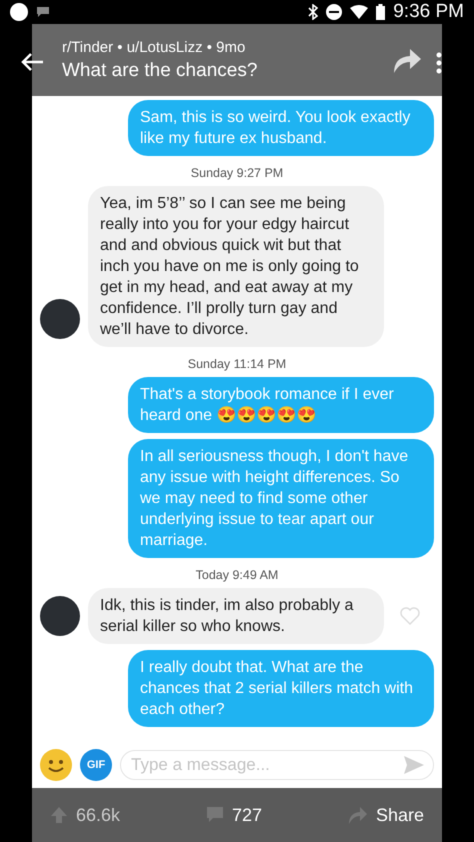 The width and height of the screenshot is (474, 842). I want to click on wifi-icon, so click(359, 12).